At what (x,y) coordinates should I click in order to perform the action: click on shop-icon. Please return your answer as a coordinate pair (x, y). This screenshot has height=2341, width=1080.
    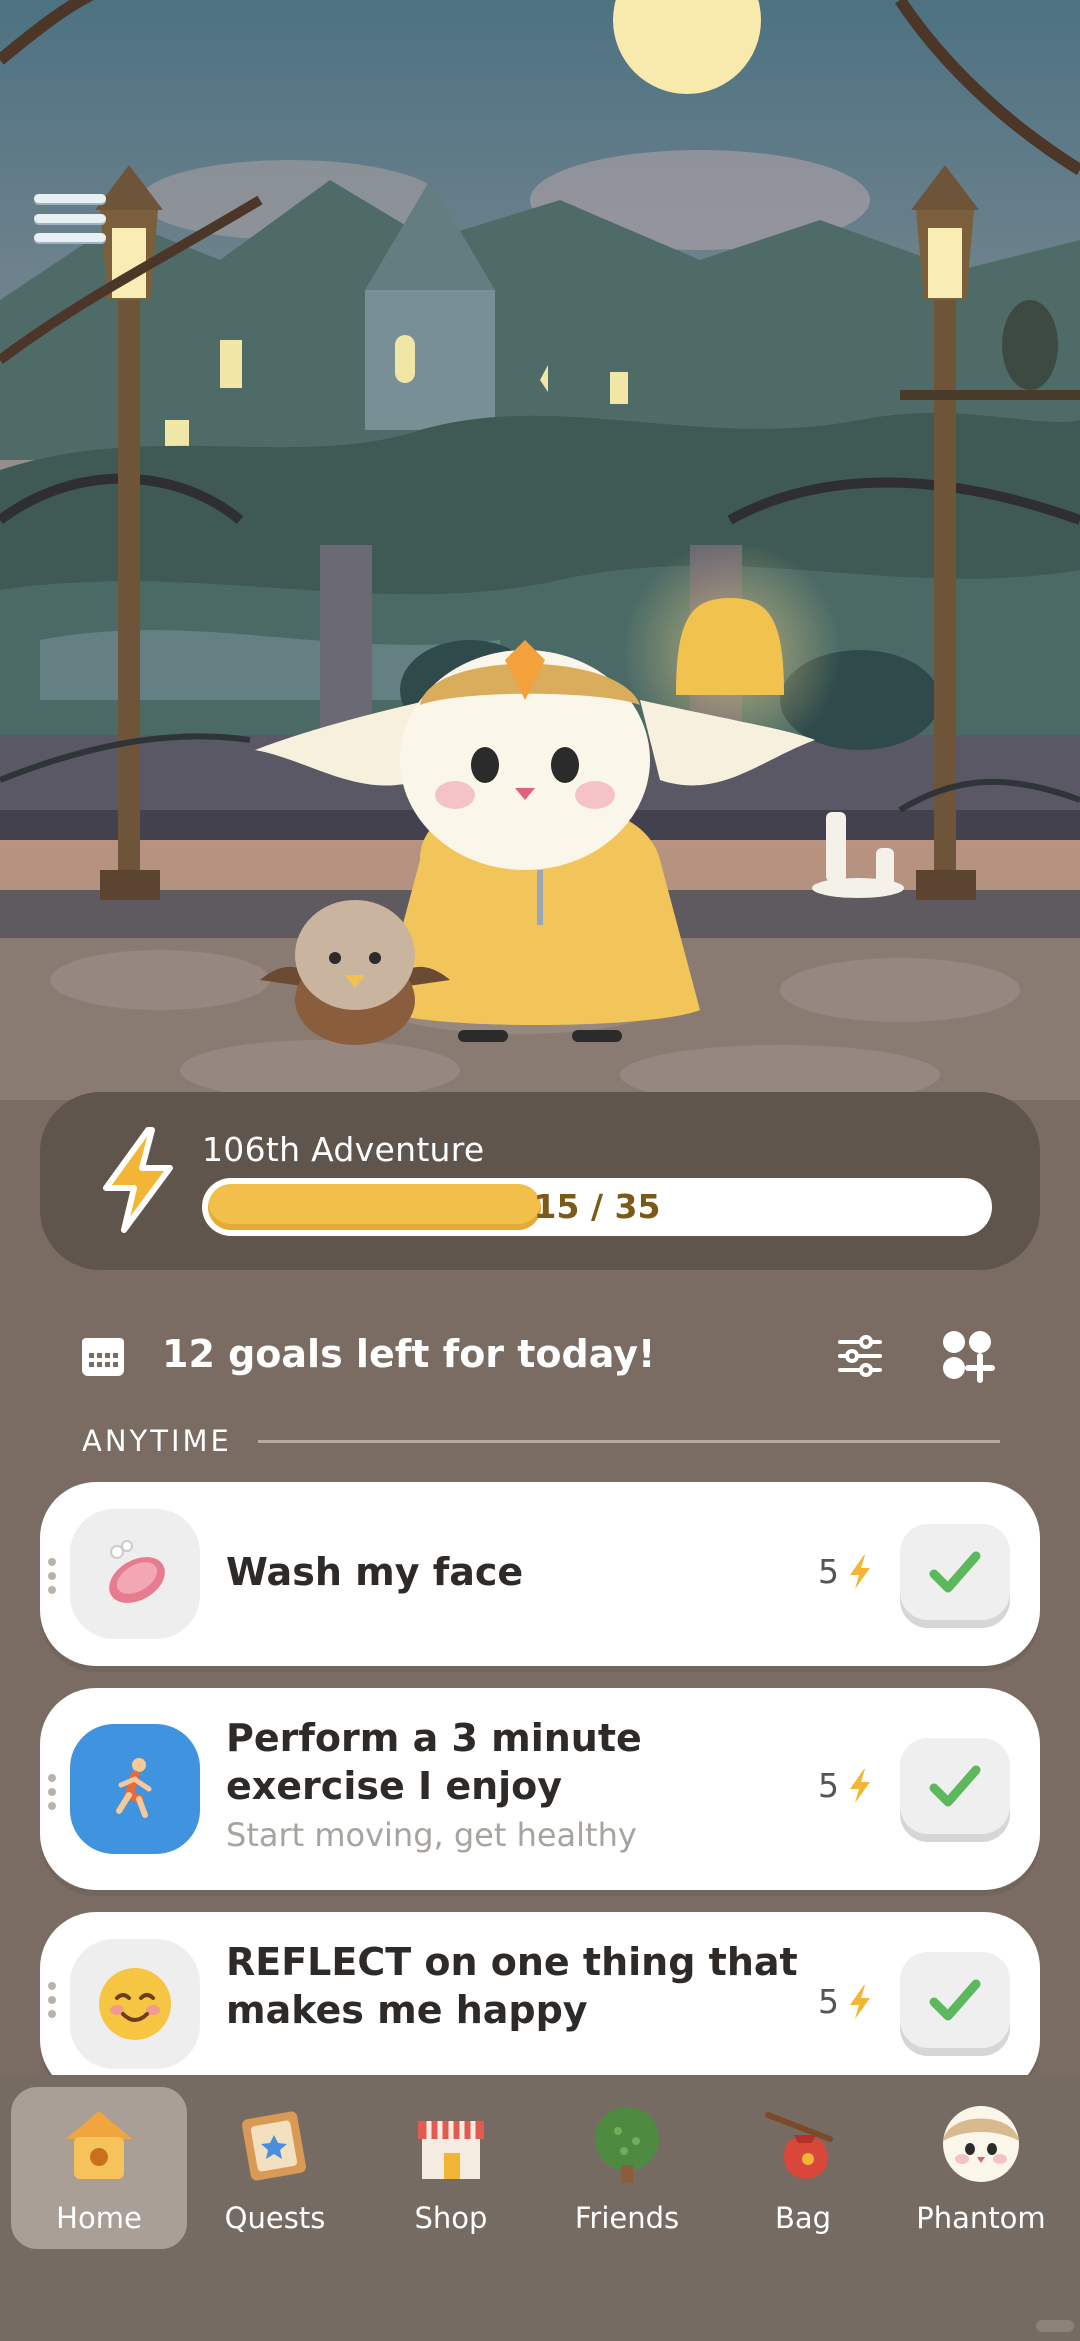
    Looking at the image, I should click on (451, 2150).